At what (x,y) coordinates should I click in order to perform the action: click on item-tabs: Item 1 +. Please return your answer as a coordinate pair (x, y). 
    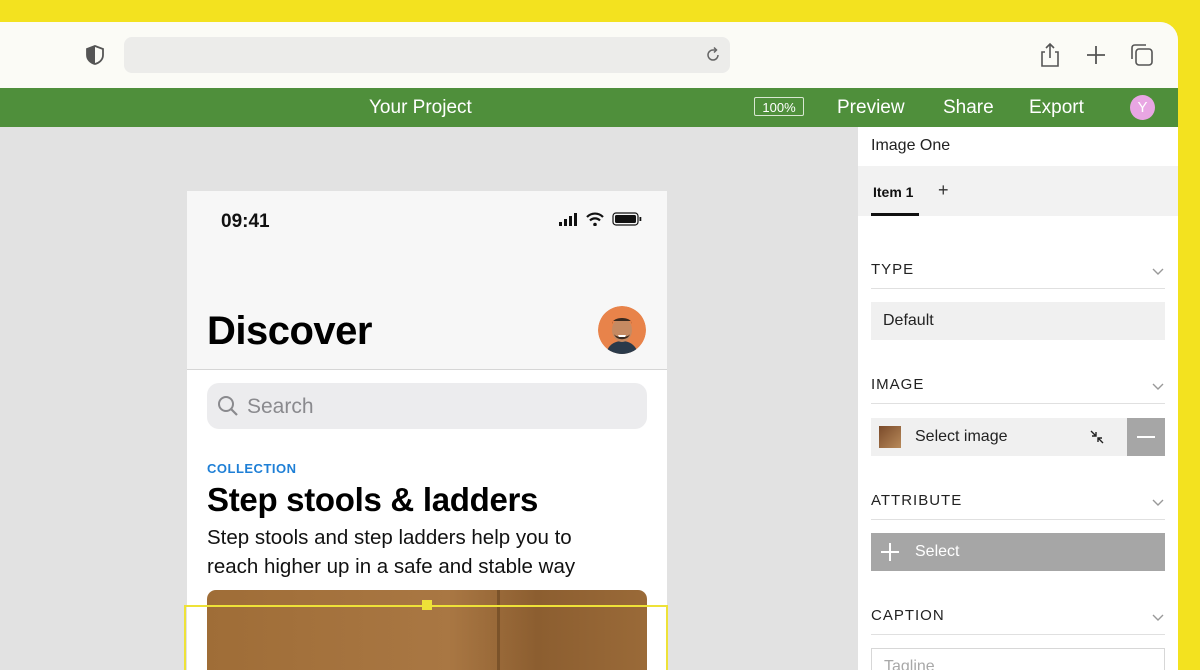
    Looking at the image, I should click on (1018, 191).